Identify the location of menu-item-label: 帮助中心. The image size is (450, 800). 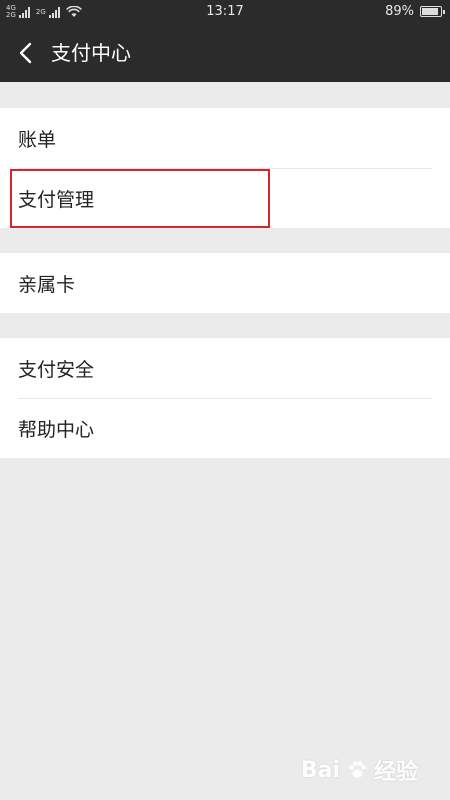
(56, 429).